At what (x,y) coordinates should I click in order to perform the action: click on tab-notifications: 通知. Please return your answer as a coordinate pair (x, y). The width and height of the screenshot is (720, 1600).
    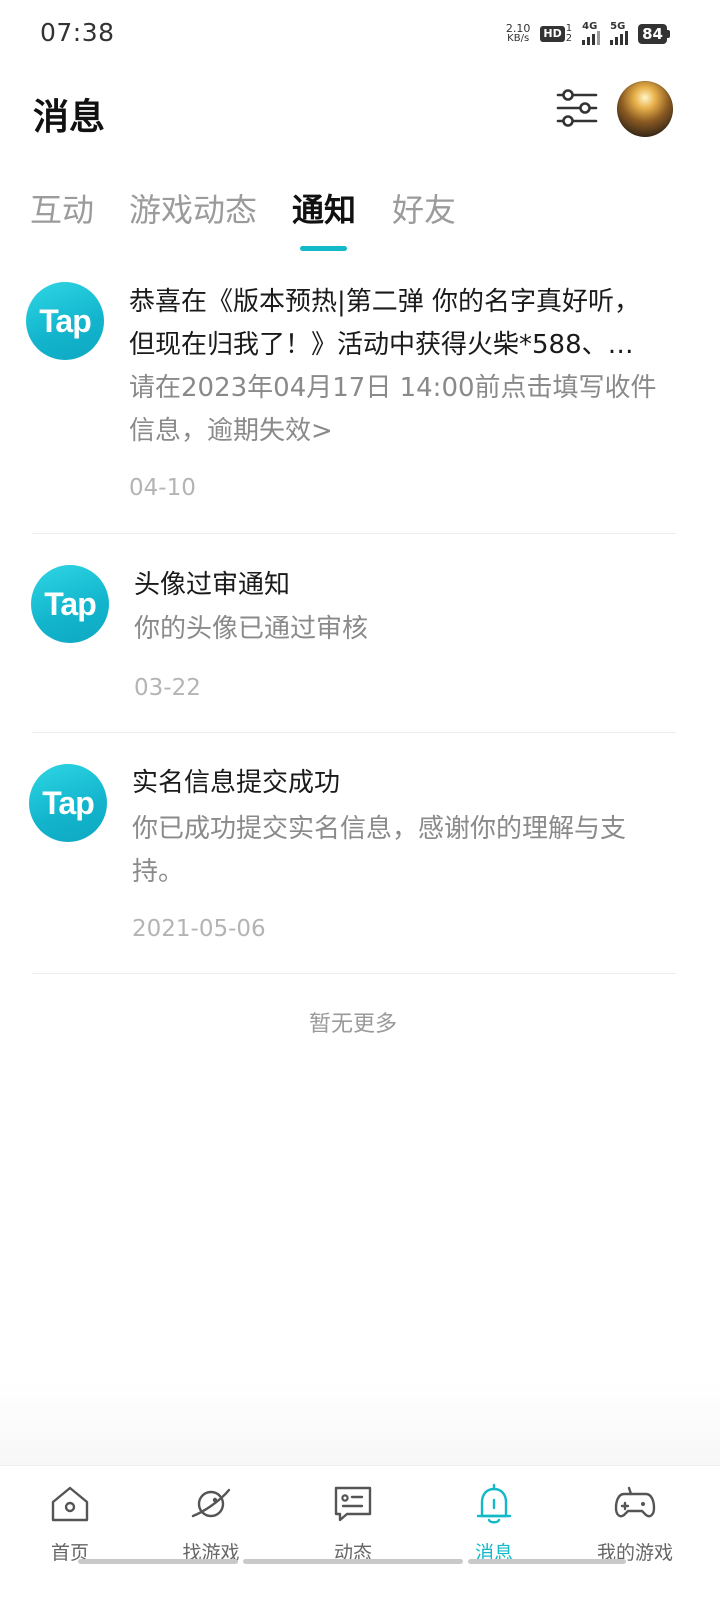
    Looking at the image, I should click on (324, 208).